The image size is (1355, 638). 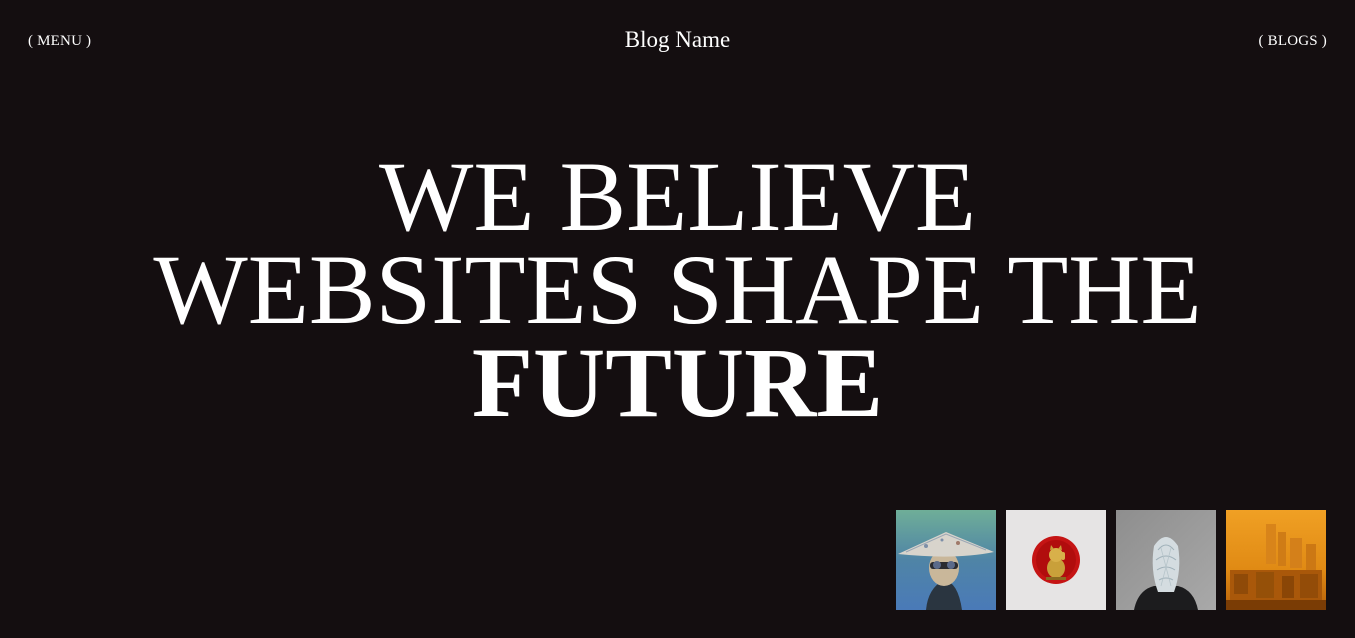 I want to click on gold-lucky-cat-on-red-disc-icon, so click(x=1056, y=560).